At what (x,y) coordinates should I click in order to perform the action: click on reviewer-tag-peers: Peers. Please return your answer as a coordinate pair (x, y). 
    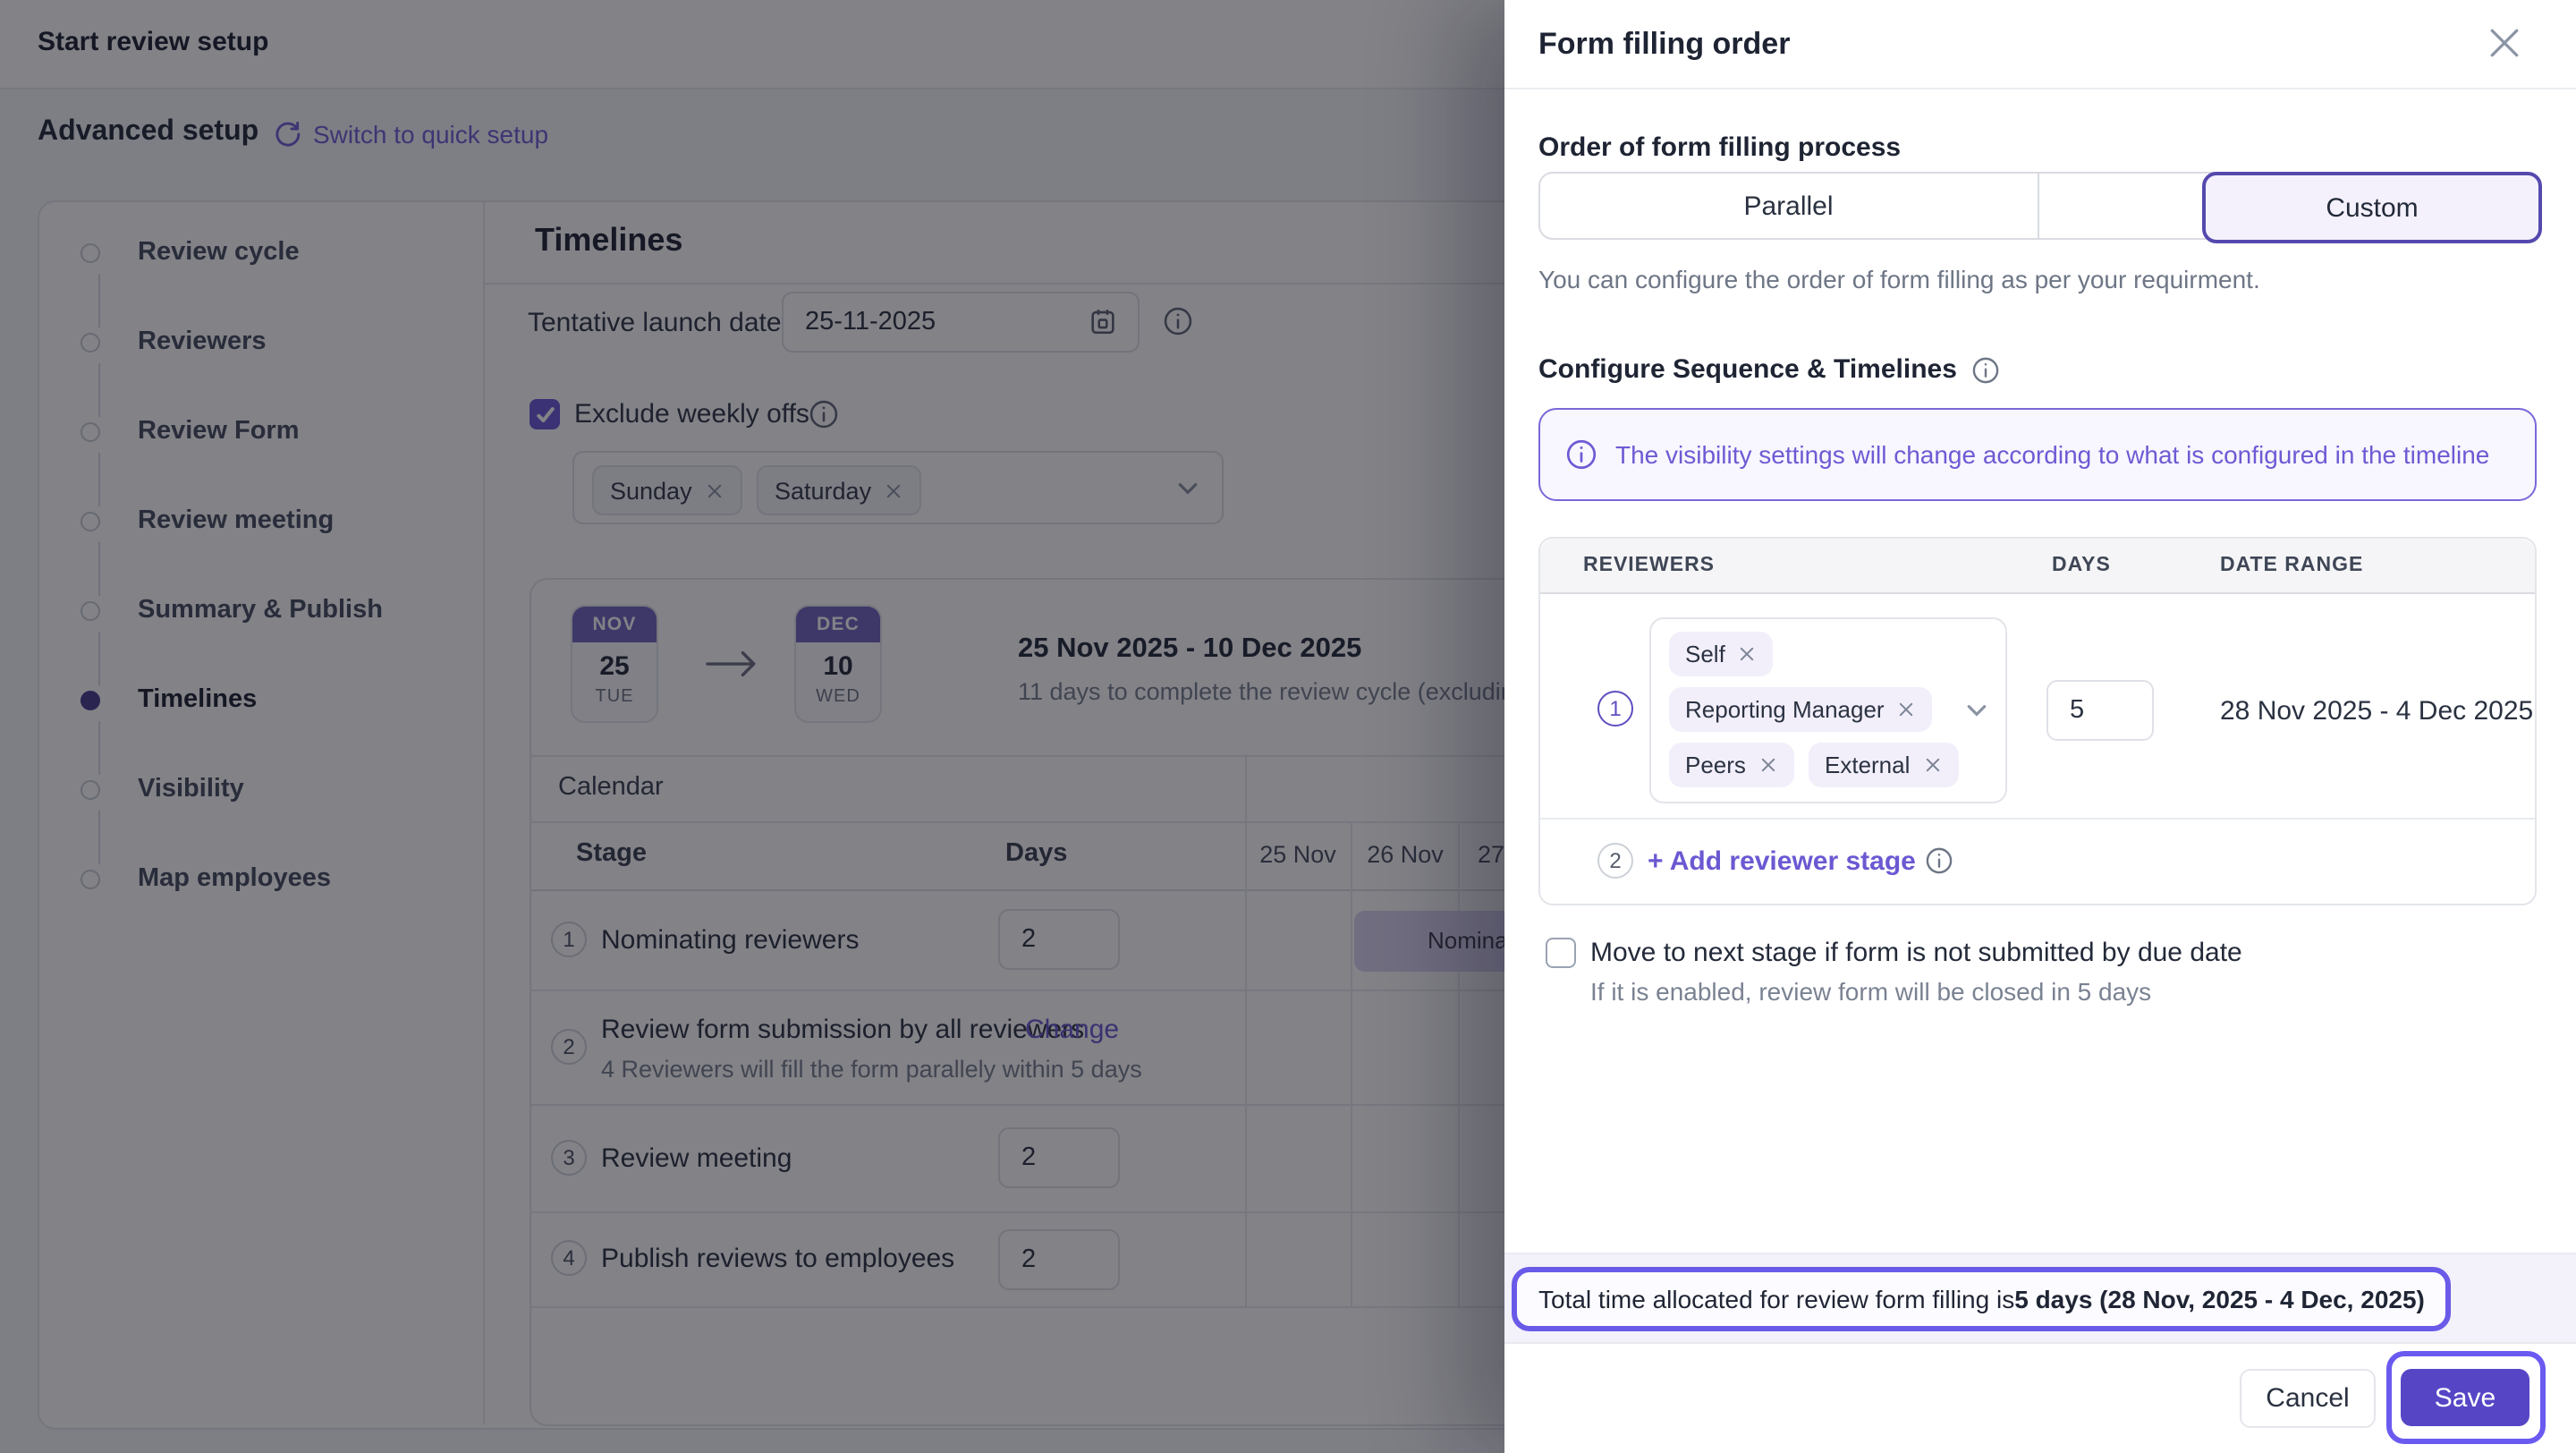
    Looking at the image, I should click on (1731, 765).